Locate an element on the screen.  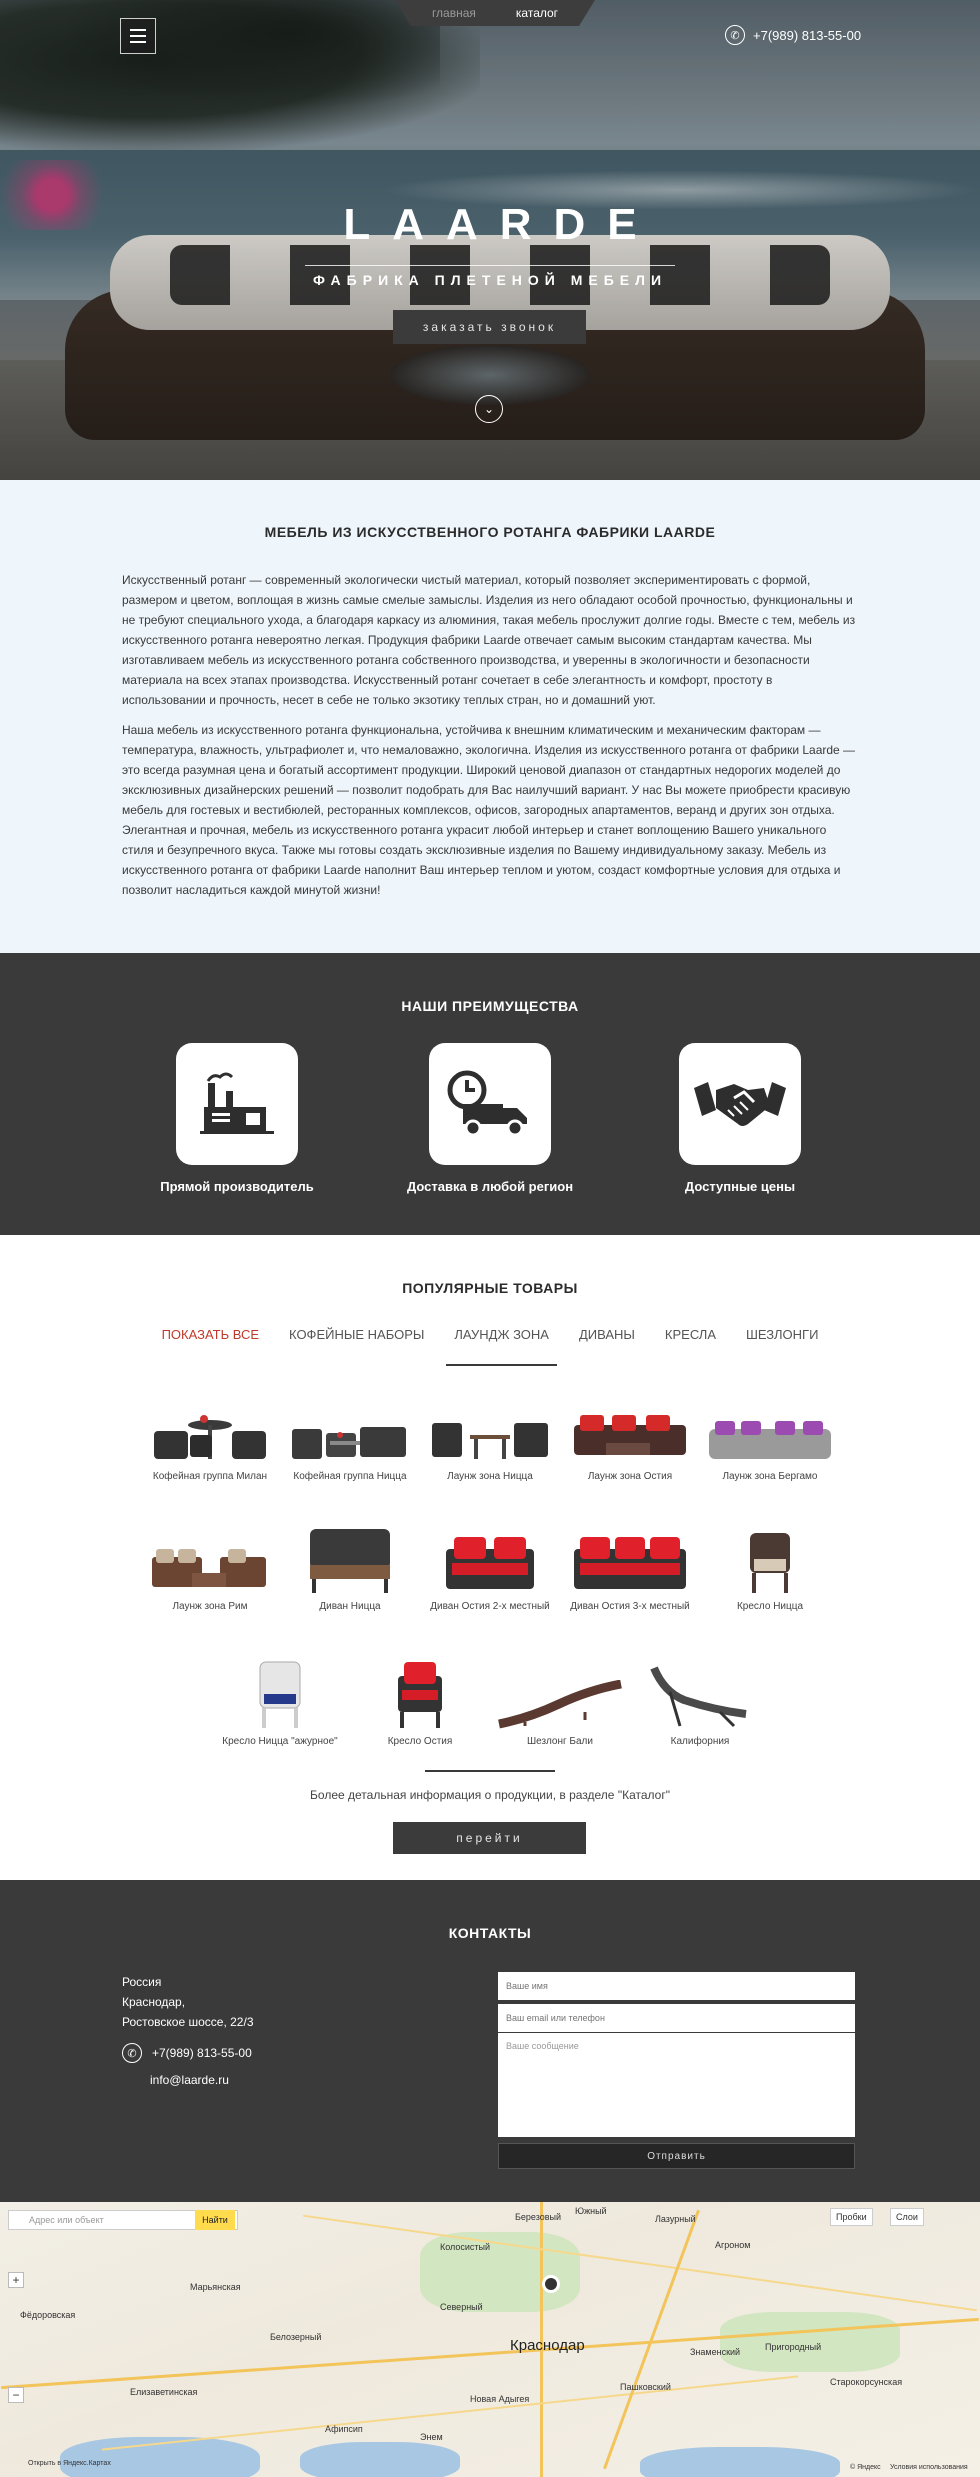
map-place-label: Пашковский is located at coordinates (645, 2387).